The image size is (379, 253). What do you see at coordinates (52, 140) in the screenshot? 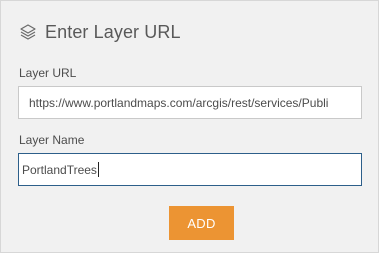
I see `layer-name-label: Layer Name` at bounding box center [52, 140].